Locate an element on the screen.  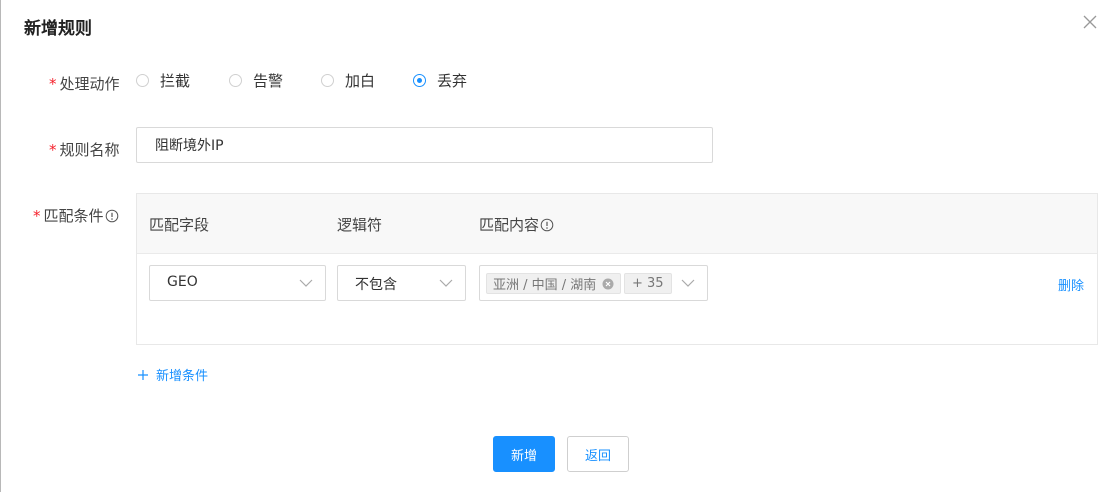
radio-whitelist: 加白 is located at coordinates (348, 80).